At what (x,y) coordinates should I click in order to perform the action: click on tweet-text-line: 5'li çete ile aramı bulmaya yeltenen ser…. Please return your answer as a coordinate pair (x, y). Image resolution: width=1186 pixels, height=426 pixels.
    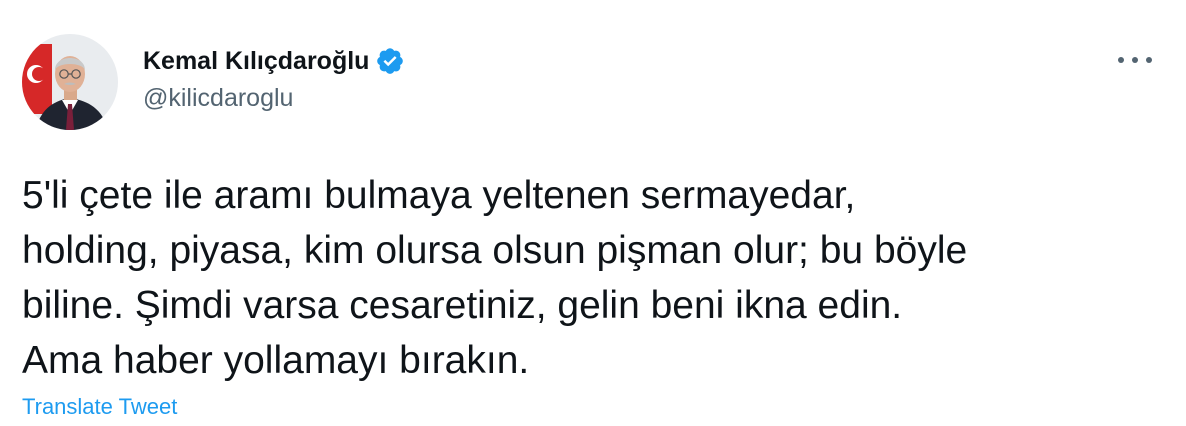
    Looking at the image, I should click on (439, 195).